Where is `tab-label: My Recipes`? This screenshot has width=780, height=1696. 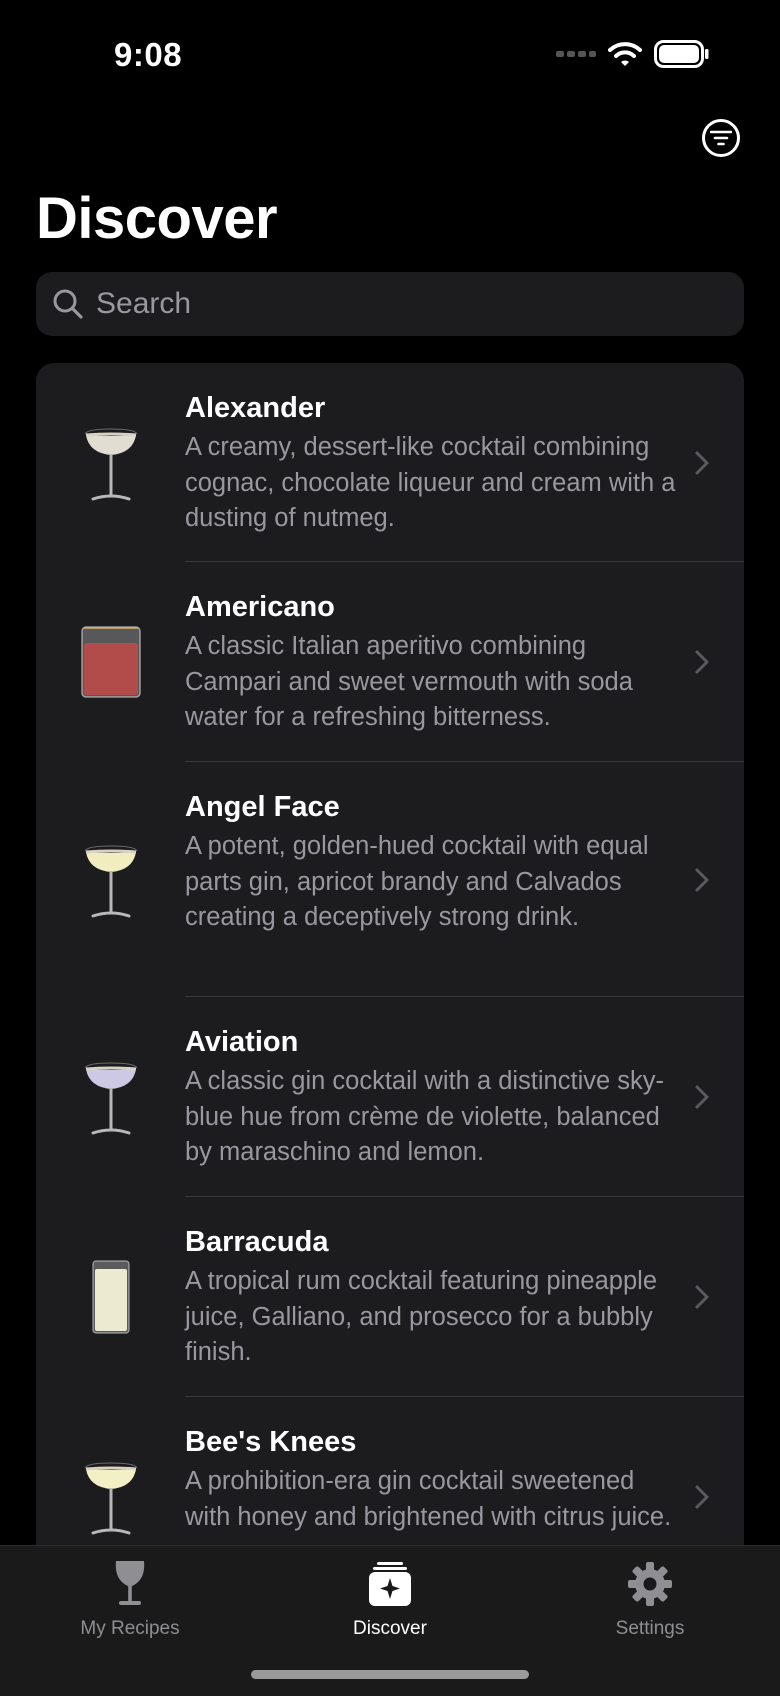
tab-label: My Recipes is located at coordinates (130, 1628).